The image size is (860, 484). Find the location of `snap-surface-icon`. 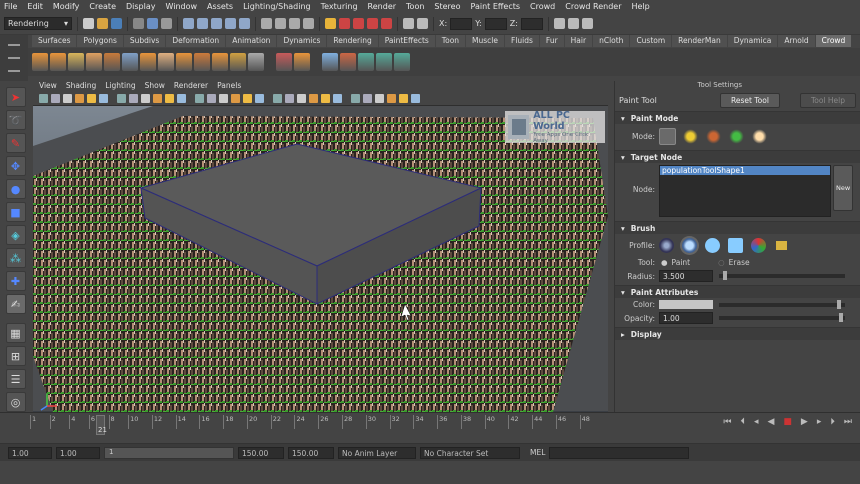

snap-surface-icon is located at coordinates (244, 23).